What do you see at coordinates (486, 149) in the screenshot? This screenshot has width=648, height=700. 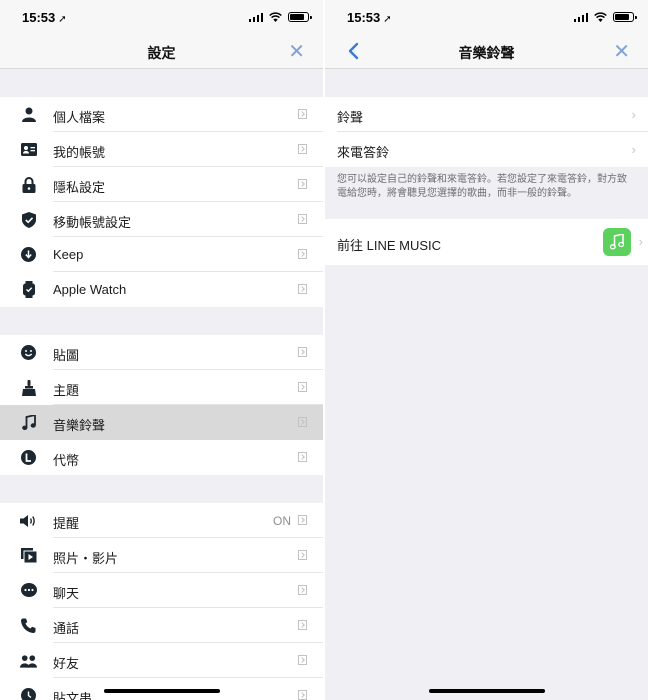 I see `ringback-tone-row: 來電答鈴 ›` at bounding box center [486, 149].